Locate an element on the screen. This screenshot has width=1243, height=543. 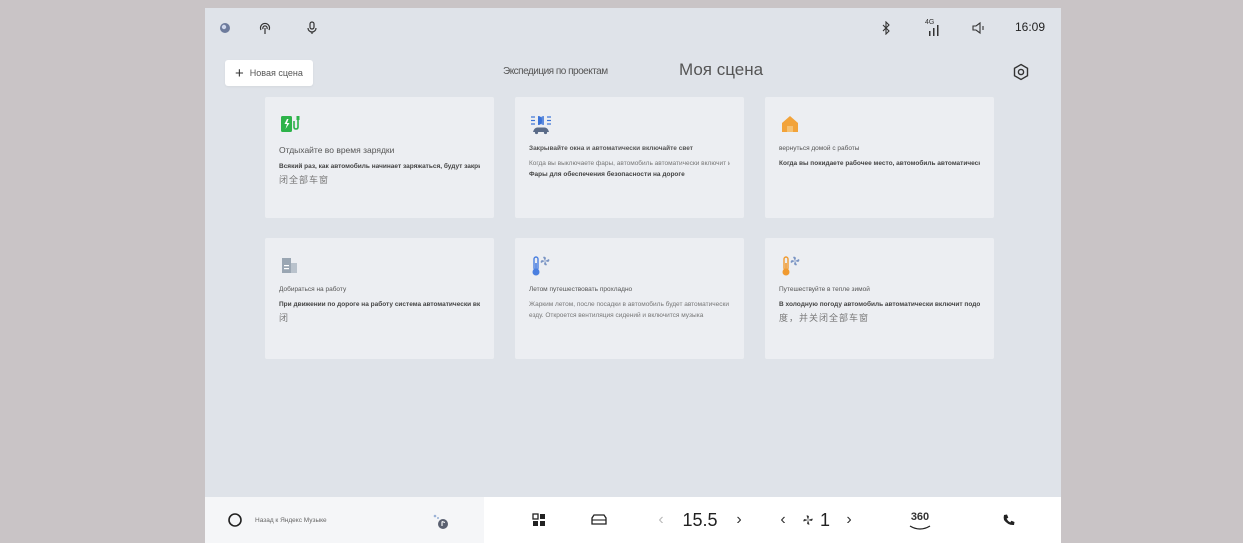
plus-icon: + is located at coordinates (239, 73).